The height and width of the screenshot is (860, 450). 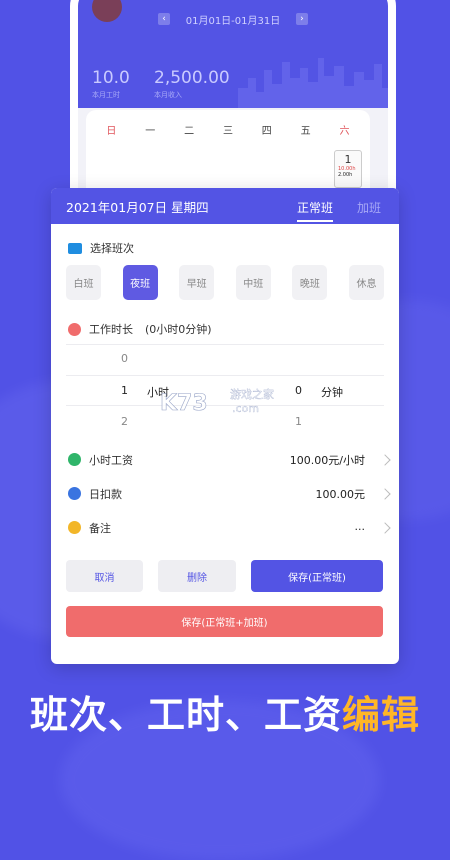 I want to click on shift-section-title: 选择班次, so click(x=101, y=248).